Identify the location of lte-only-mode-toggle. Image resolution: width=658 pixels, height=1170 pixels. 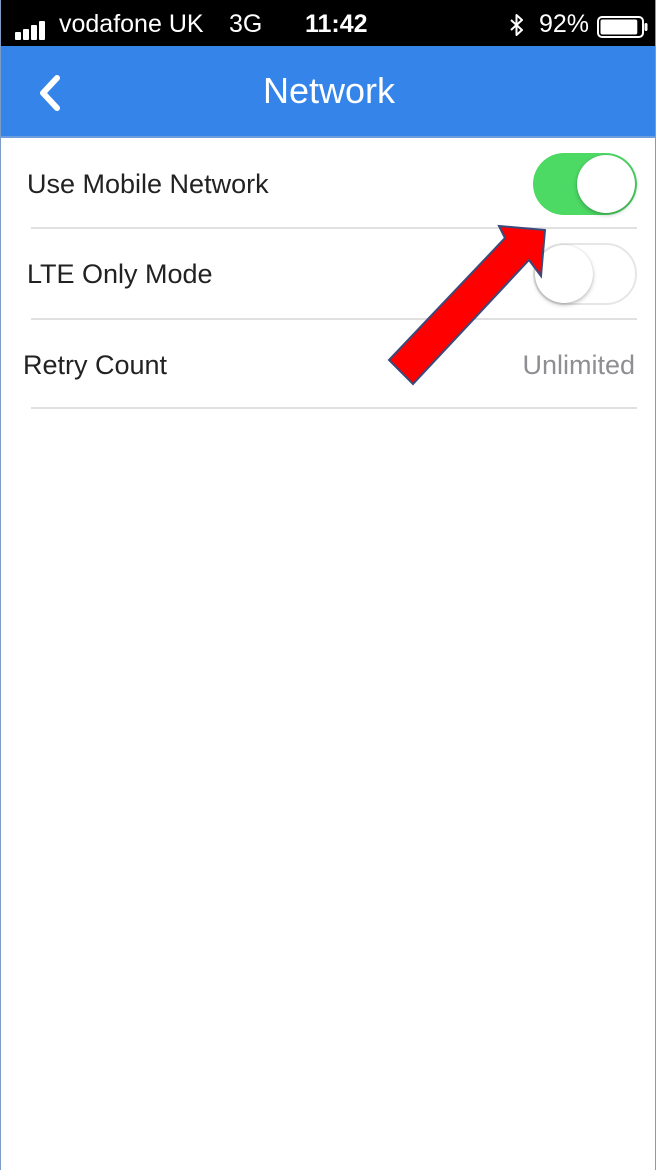
(585, 274).